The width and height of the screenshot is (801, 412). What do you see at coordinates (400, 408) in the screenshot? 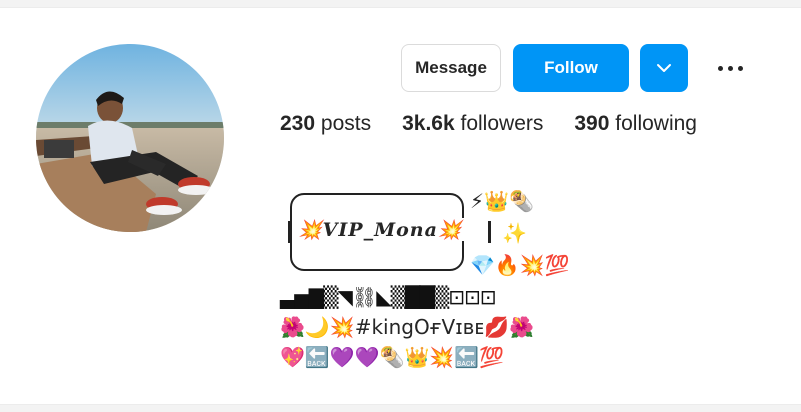
I see `bottom-strip` at bounding box center [400, 408].